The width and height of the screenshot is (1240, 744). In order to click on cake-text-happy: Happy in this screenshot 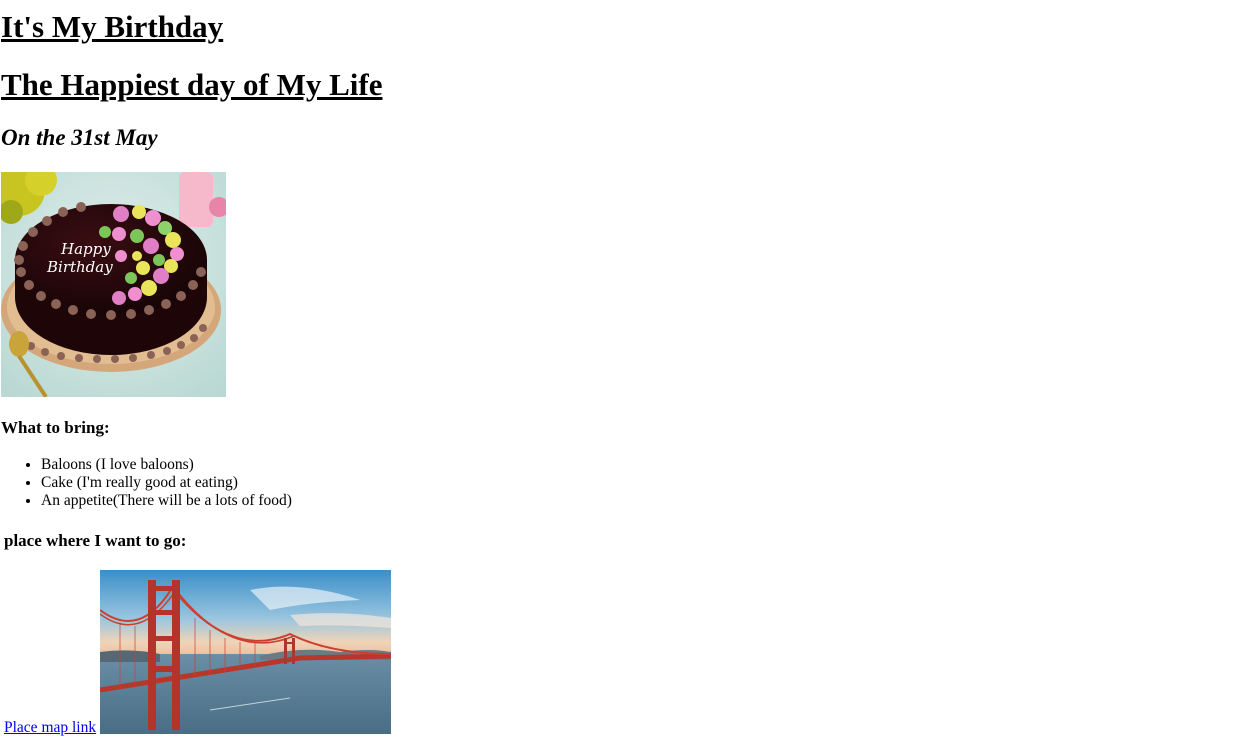, I will do `click(85, 249)`.